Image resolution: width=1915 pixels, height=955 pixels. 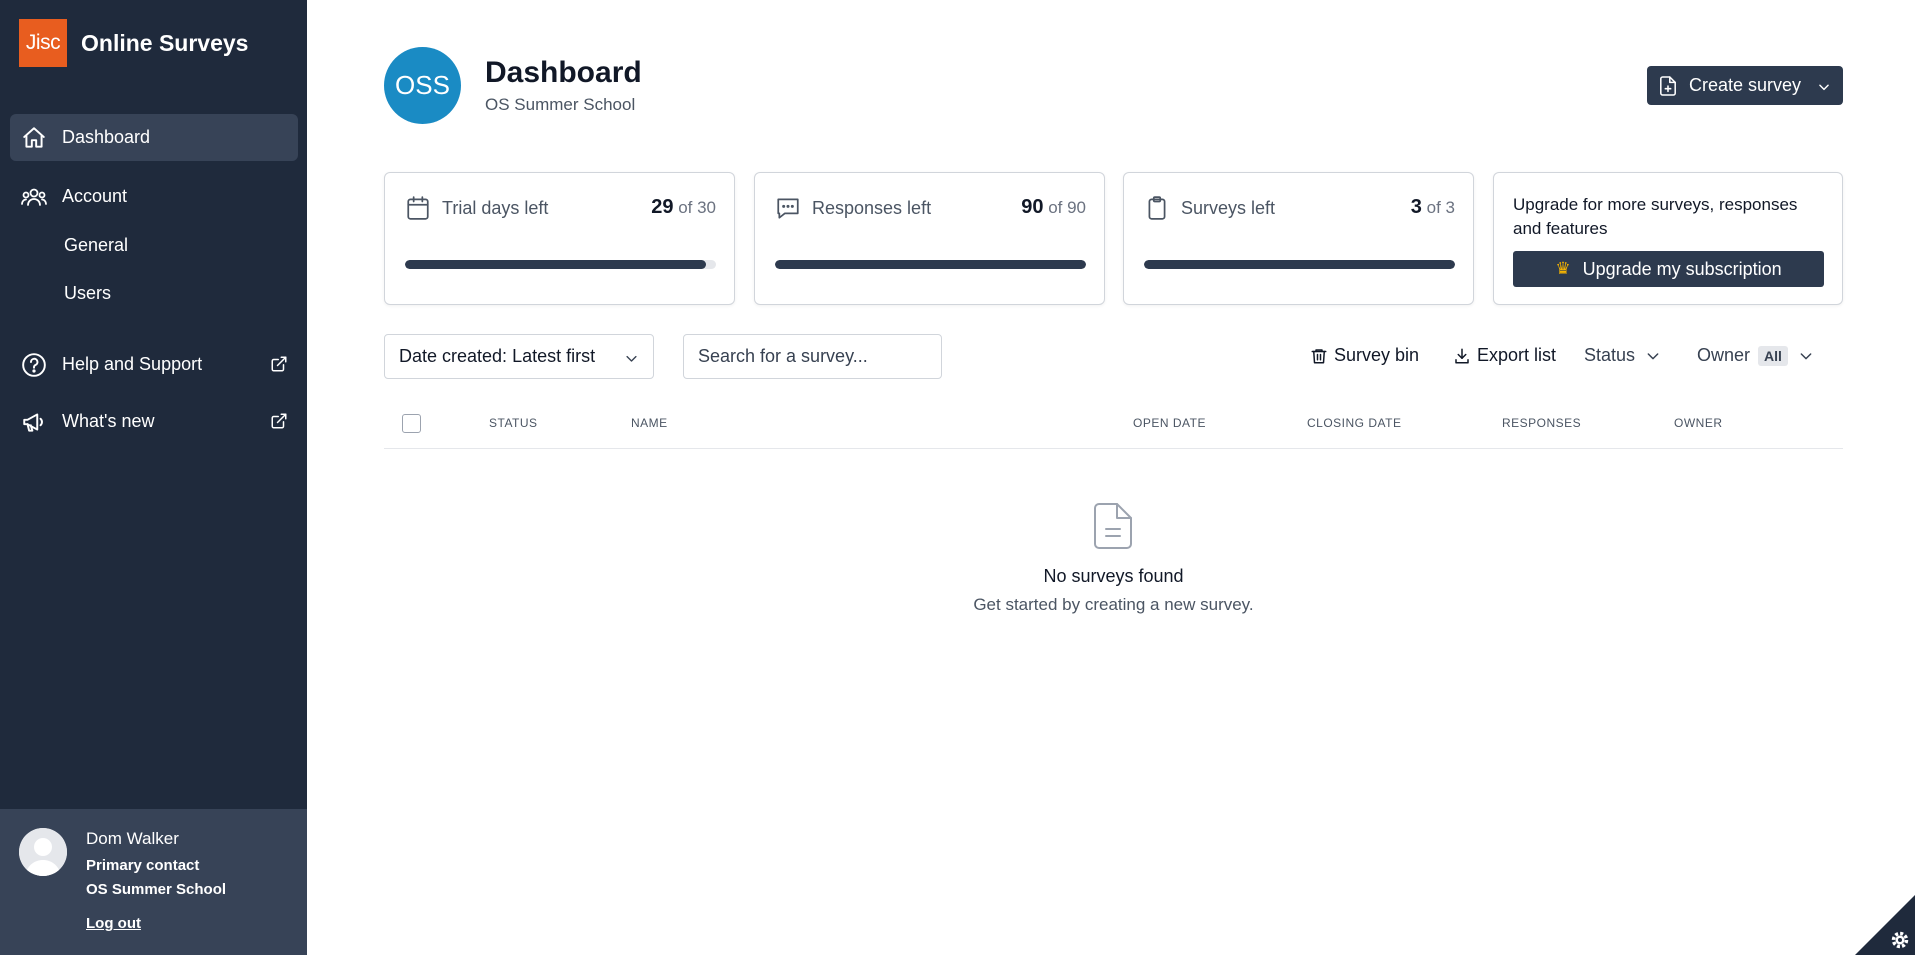 I want to click on survey-bin-label: Survey bin, so click(x=1377, y=355).